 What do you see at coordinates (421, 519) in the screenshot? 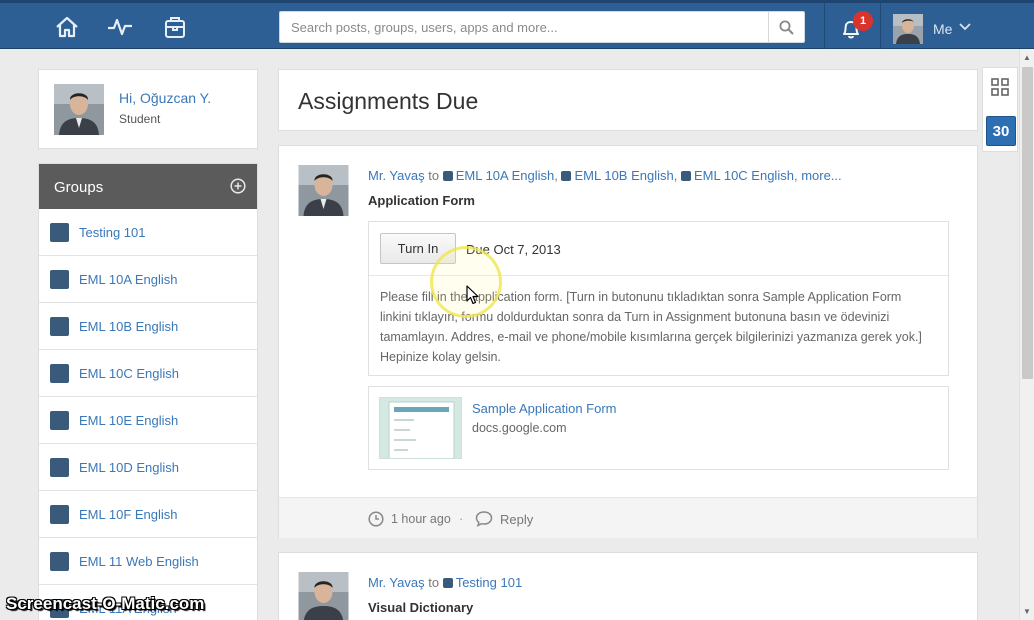
I see `post-timestamp: 1 hour ago` at bounding box center [421, 519].